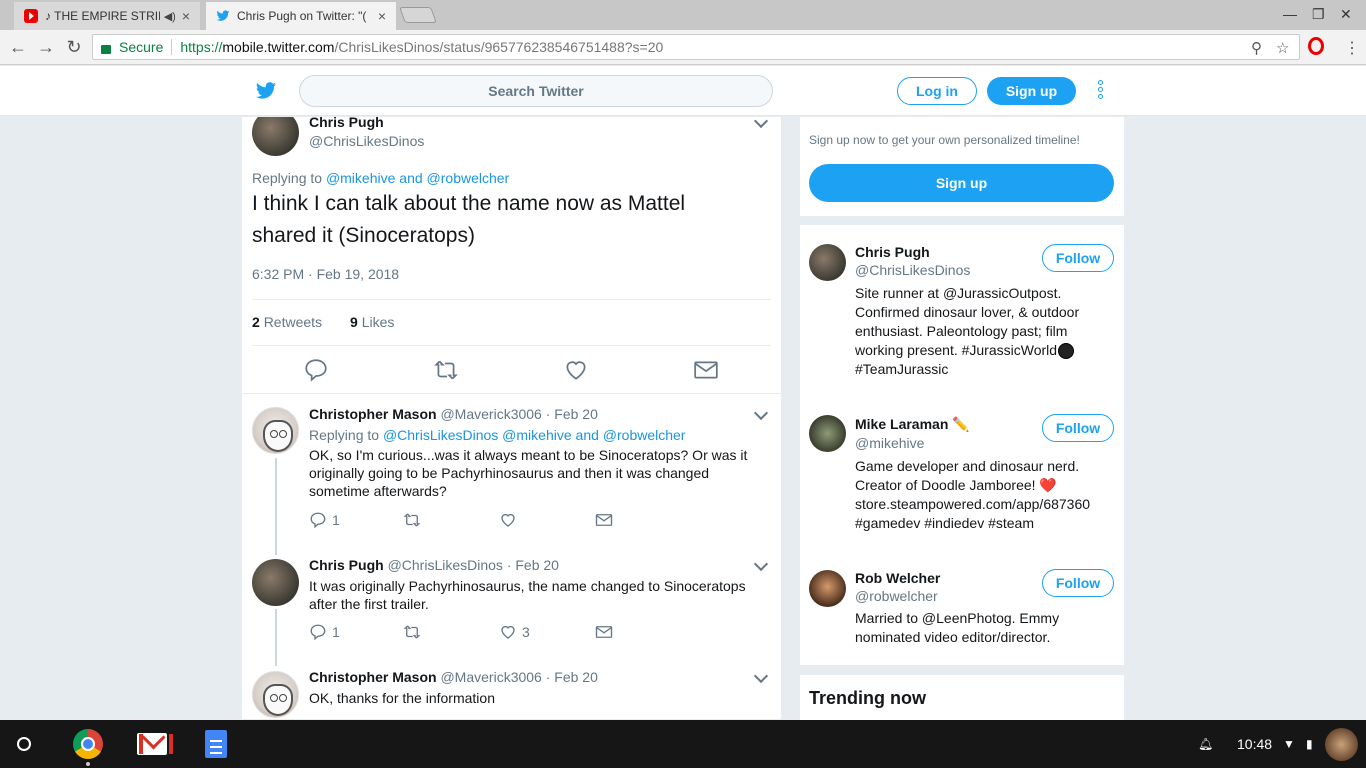 The height and width of the screenshot is (768, 1366). I want to click on chrome-app-icon, so click(88, 744).